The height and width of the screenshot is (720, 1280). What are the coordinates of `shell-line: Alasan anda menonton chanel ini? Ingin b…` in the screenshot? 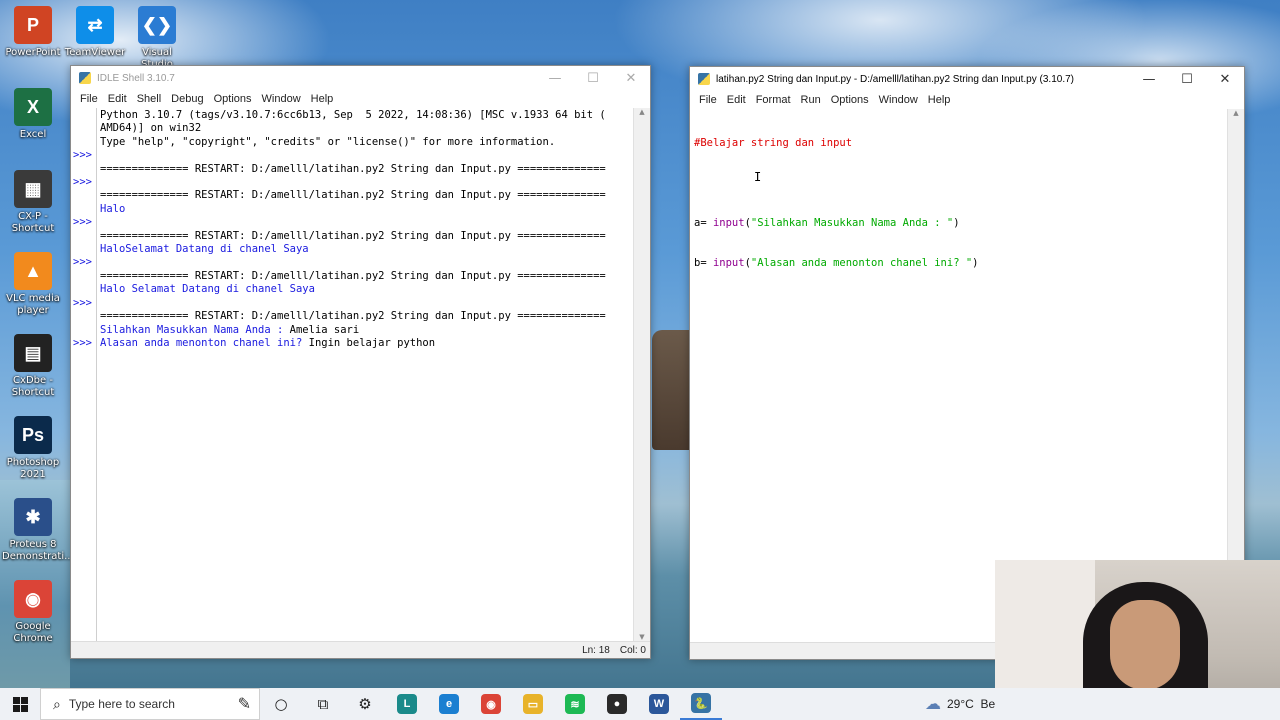 It's located at (365, 343).